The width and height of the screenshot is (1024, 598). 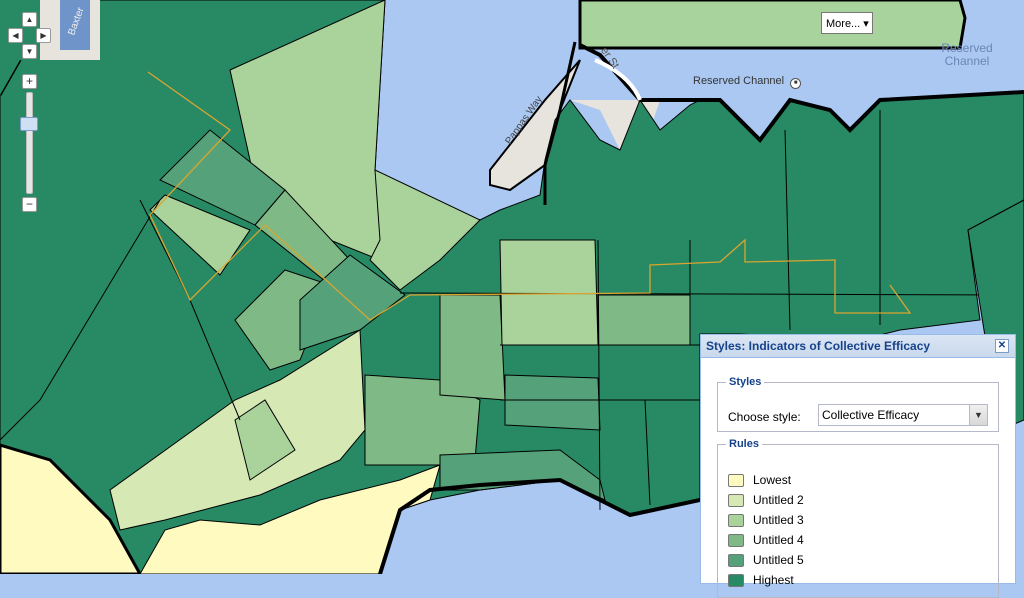 I want to click on rule-item: Untitled 5, so click(x=766, y=560).